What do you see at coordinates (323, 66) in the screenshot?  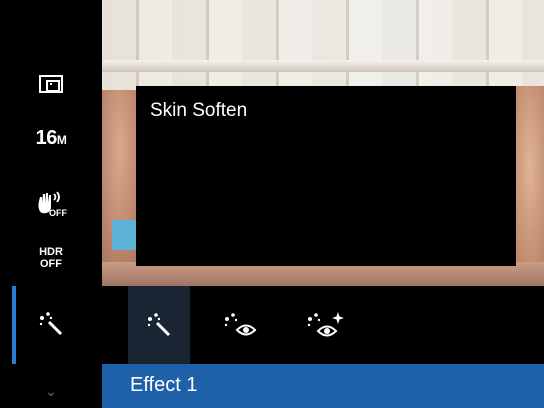 I see `background-beam` at bounding box center [323, 66].